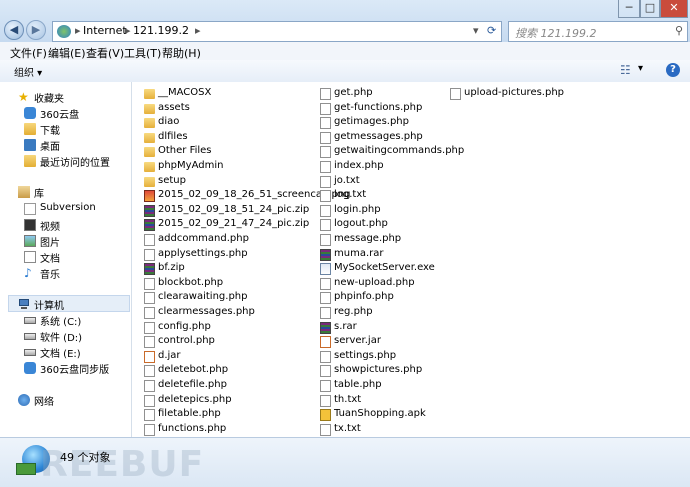 Image resolution: width=690 pixels, height=487 pixels. I want to click on file-name: logout.php, so click(361, 224).